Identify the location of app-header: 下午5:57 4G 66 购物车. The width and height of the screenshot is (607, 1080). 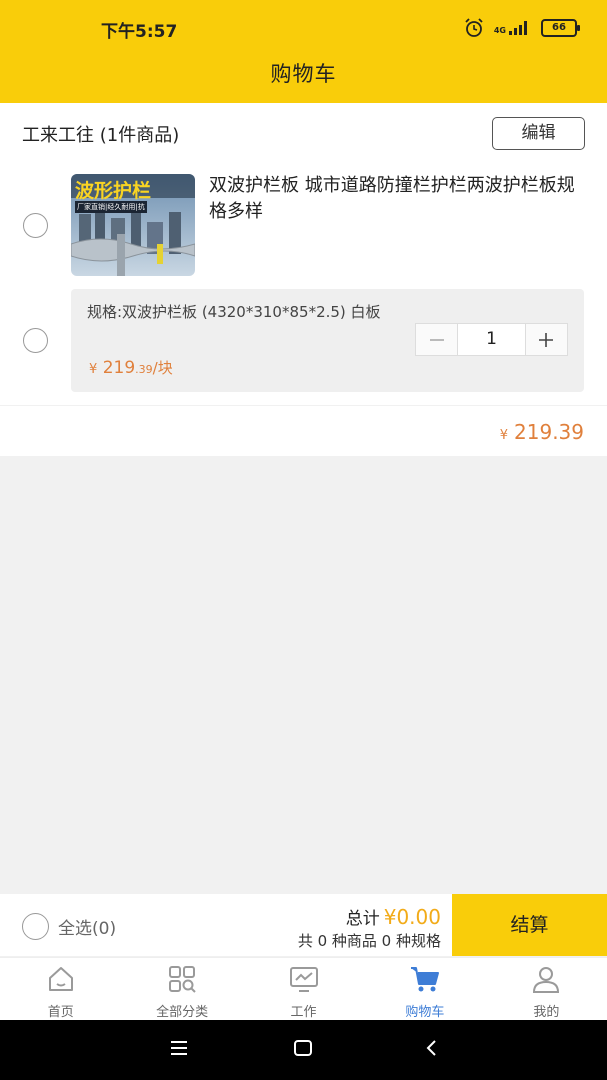
(303, 51).